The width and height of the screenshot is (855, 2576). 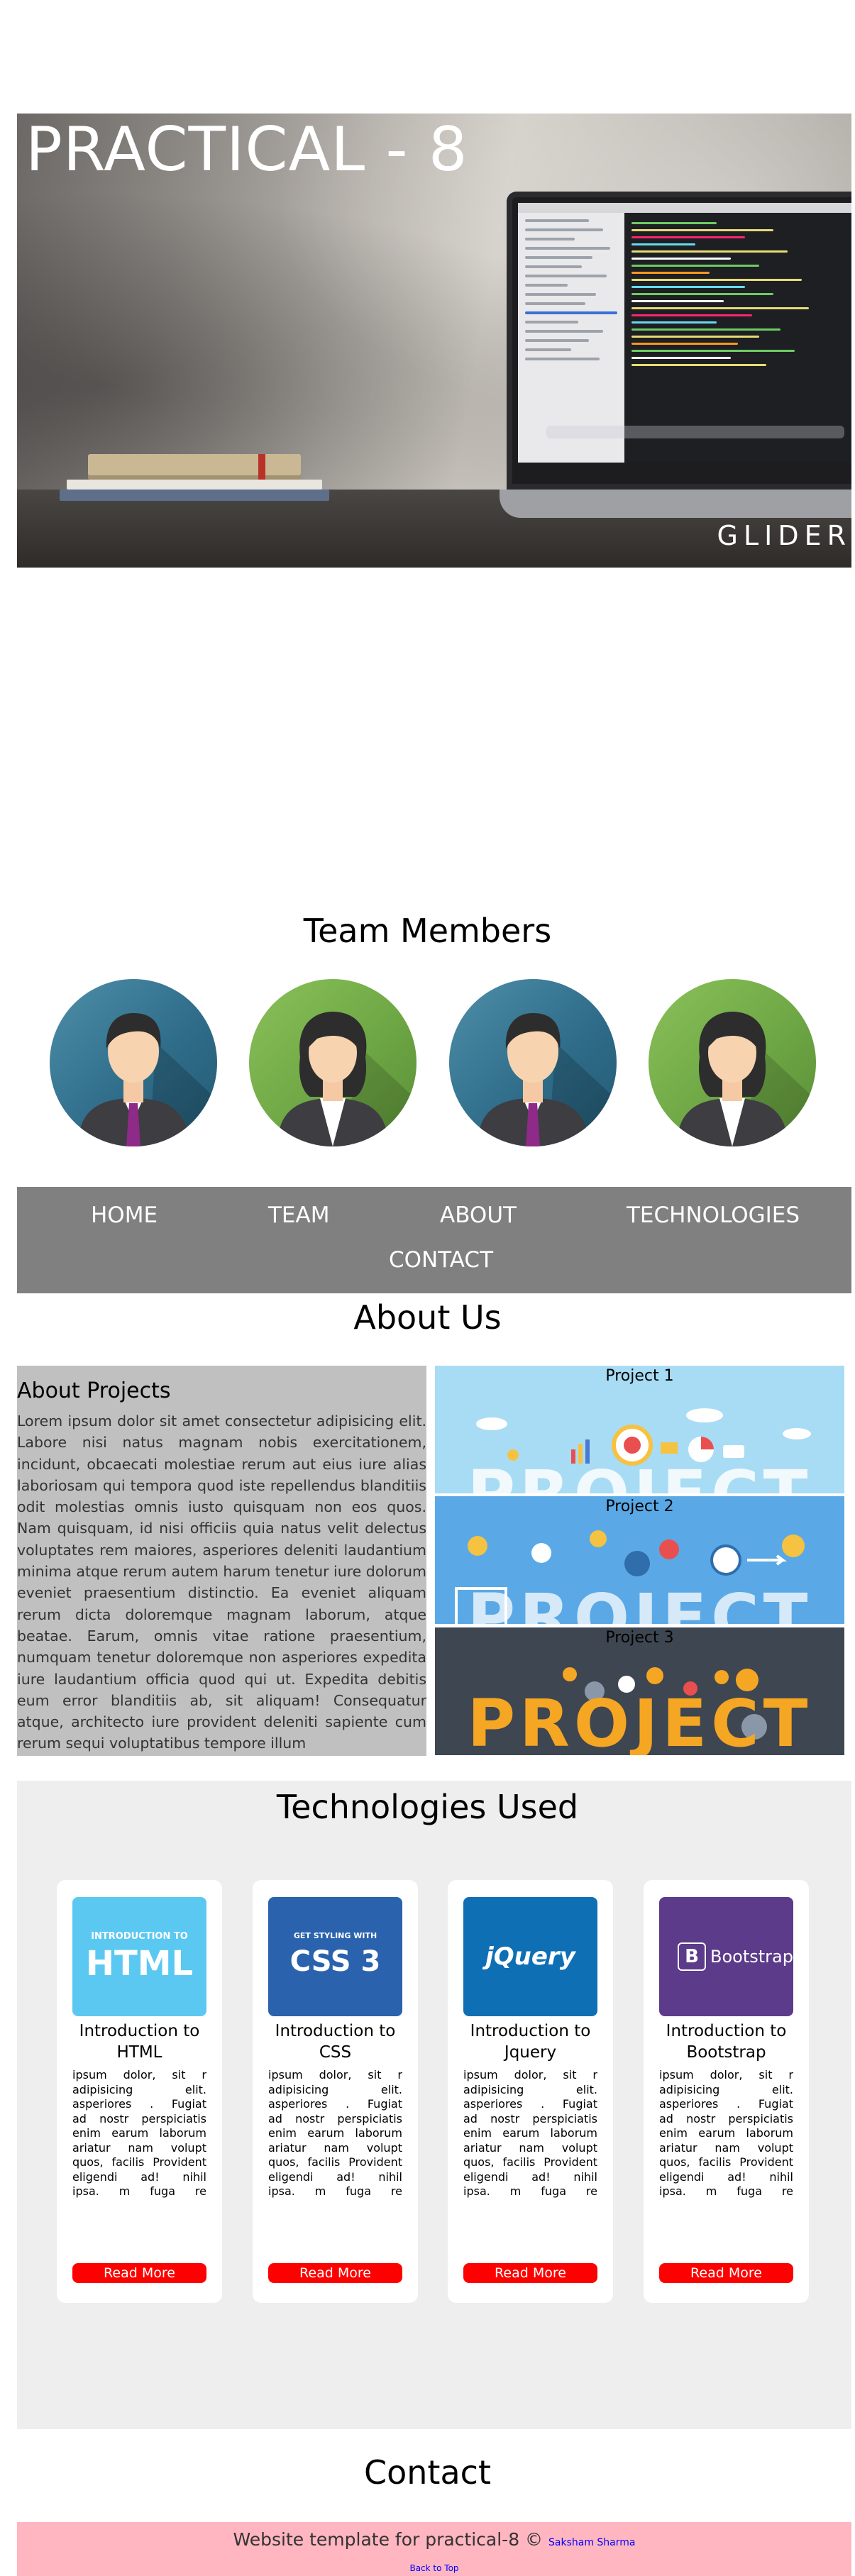 What do you see at coordinates (640, 1429) in the screenshot?
I see `project-card-1: PROJECT Project 1` at bounding box center [640, 1429].